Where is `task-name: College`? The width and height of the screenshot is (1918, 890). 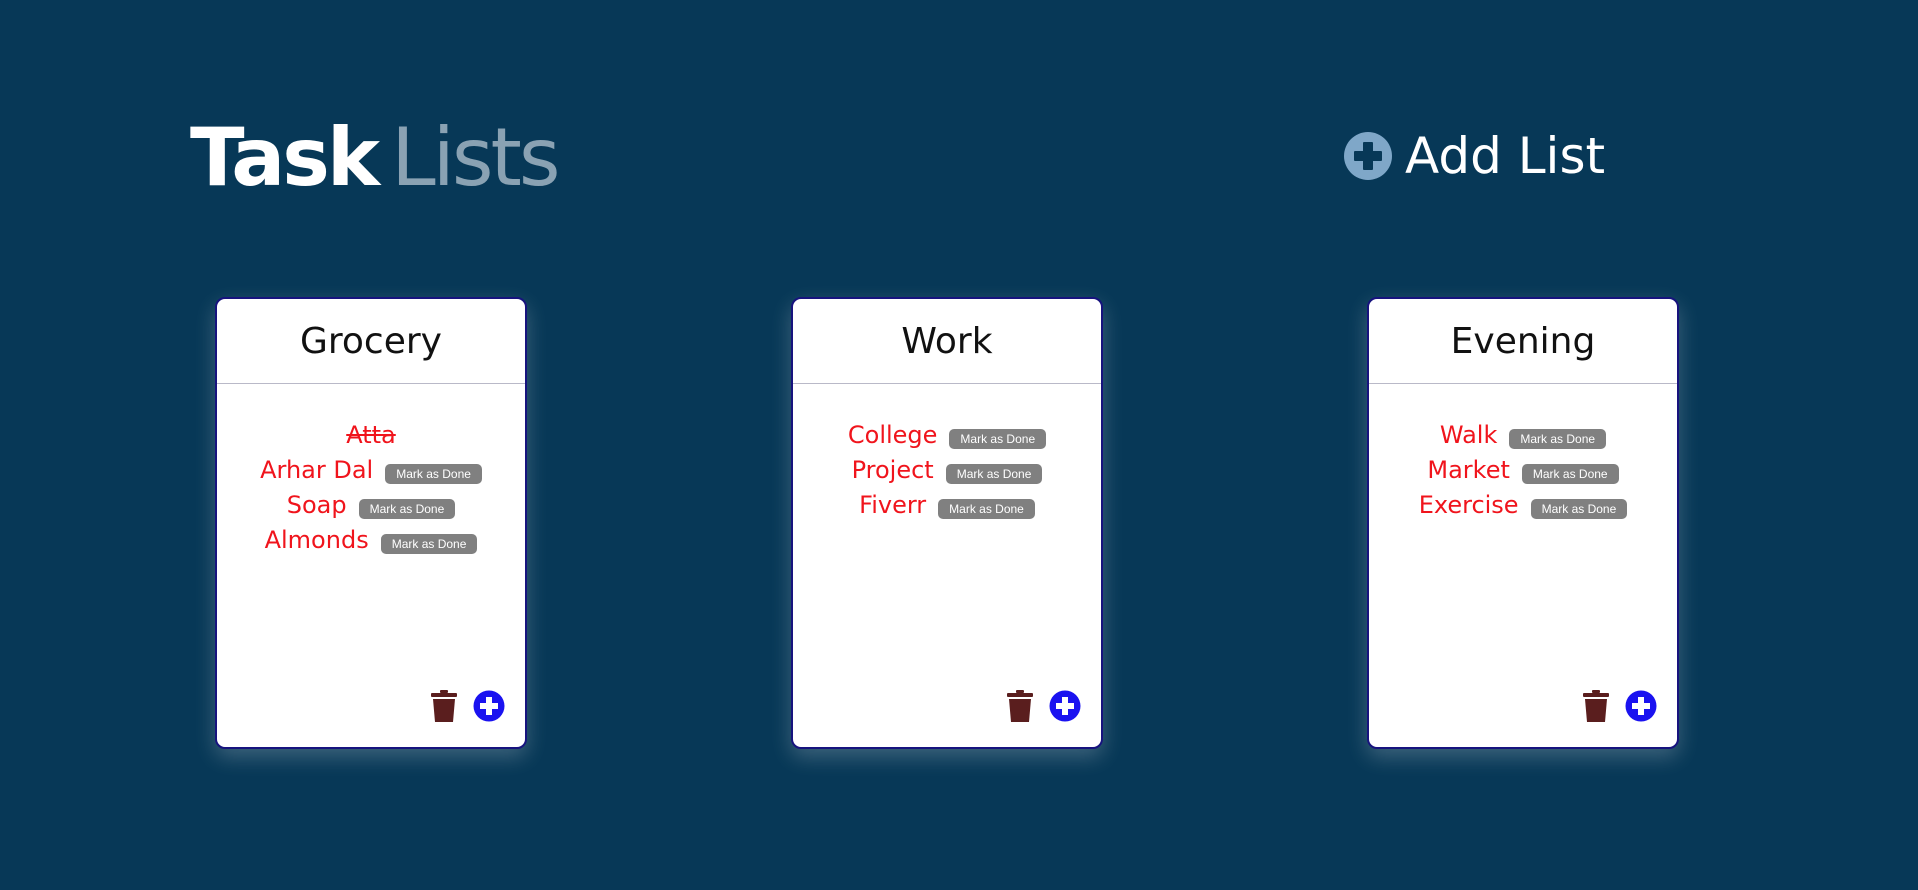
task-name: College is located at coordinates (892, 434).